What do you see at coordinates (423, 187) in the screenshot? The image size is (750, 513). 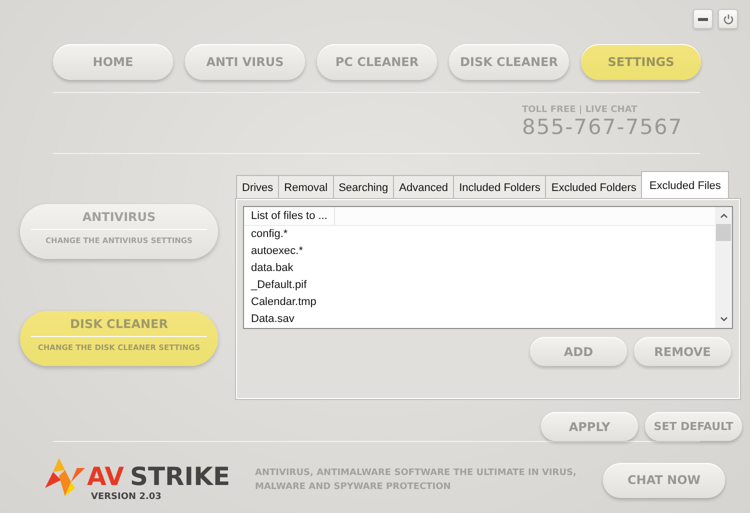 I see `tab: Advanced` at bounding box center [423, 187].